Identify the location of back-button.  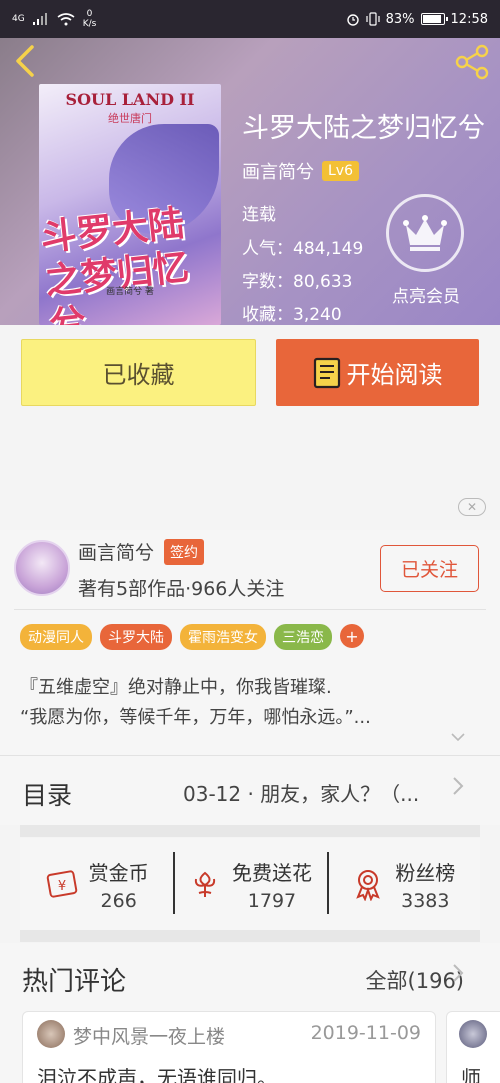
(27, 61).